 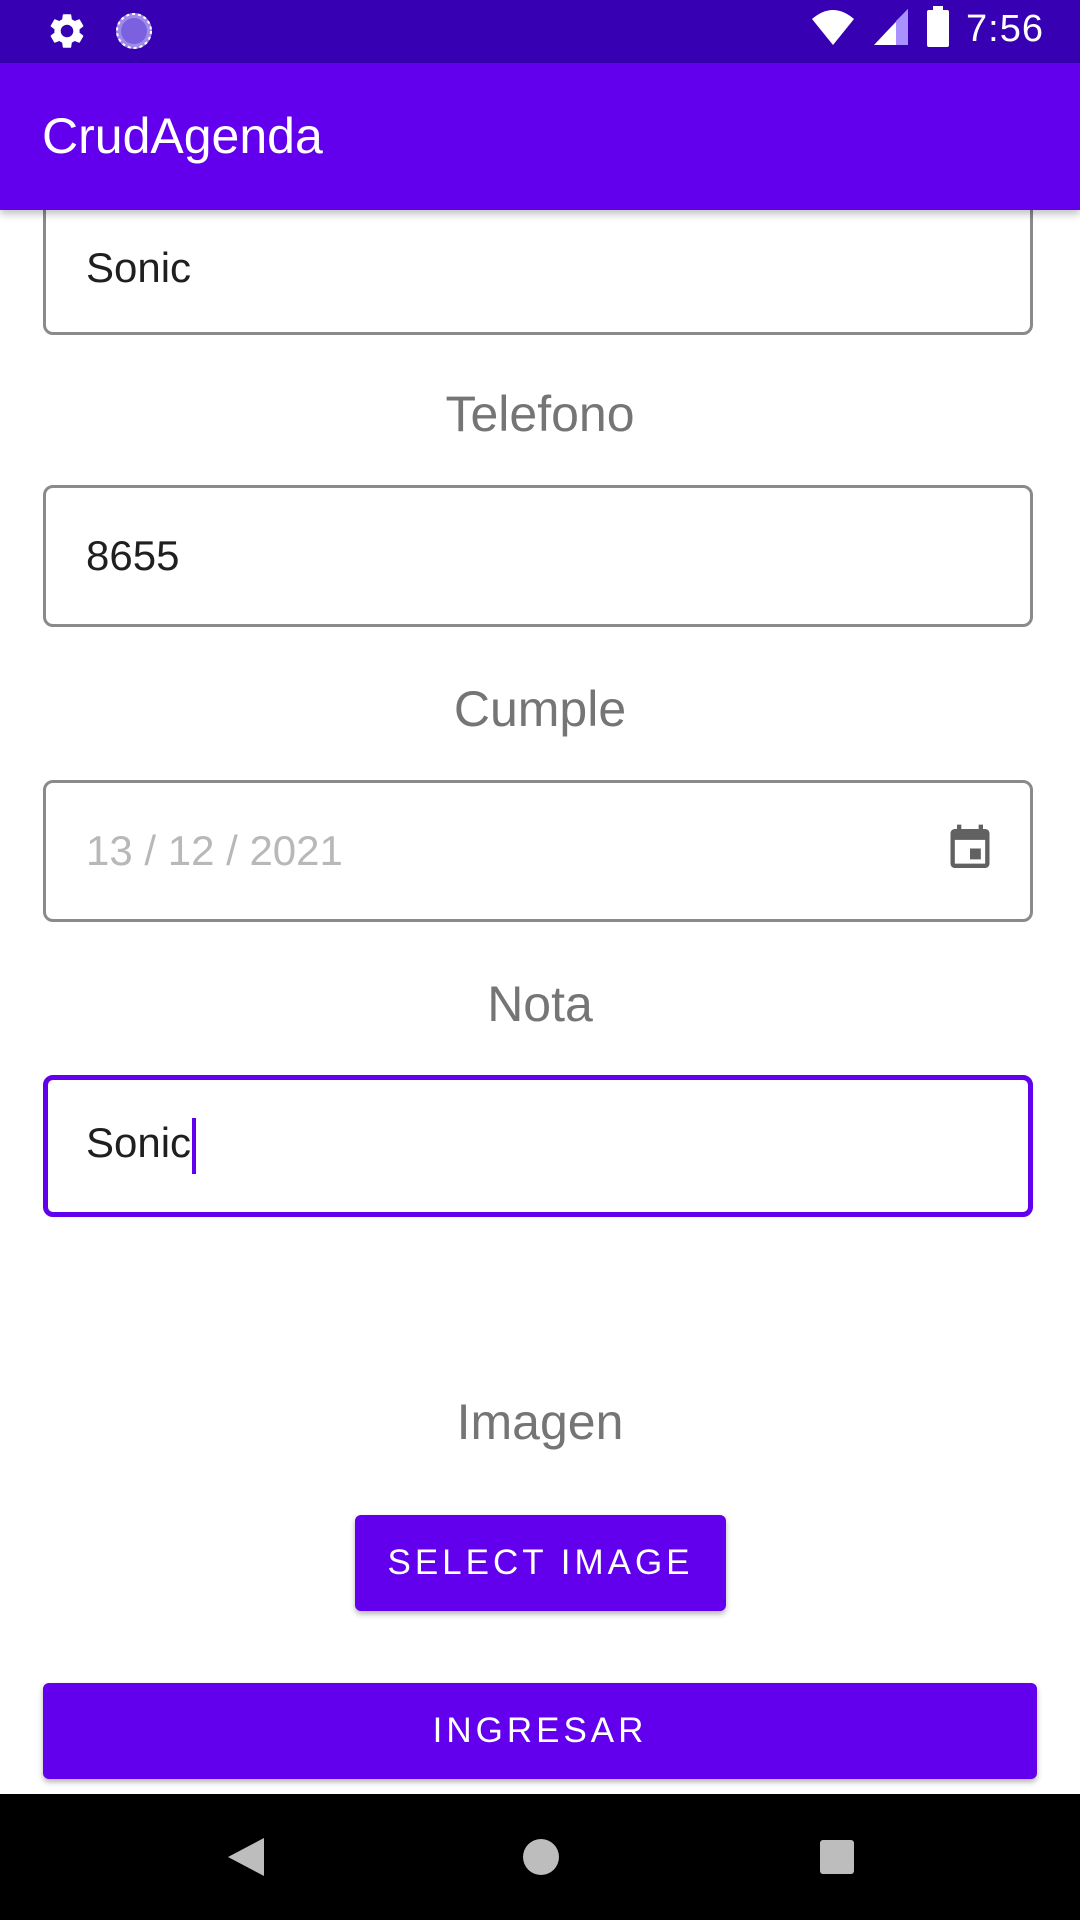 I want to click on clock: 7:56, so click(x=1005, y=29).